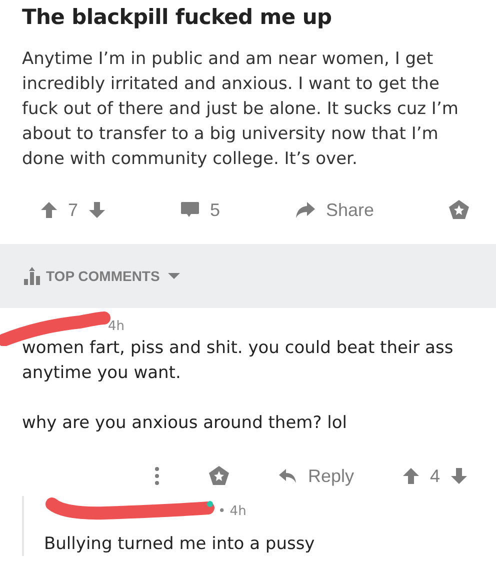 Image resolution: width=496 pixels, height=583 pixels. Describe the element at coordinates (73, 210) in the screenshot. I see `vote-count: 7` at that location.